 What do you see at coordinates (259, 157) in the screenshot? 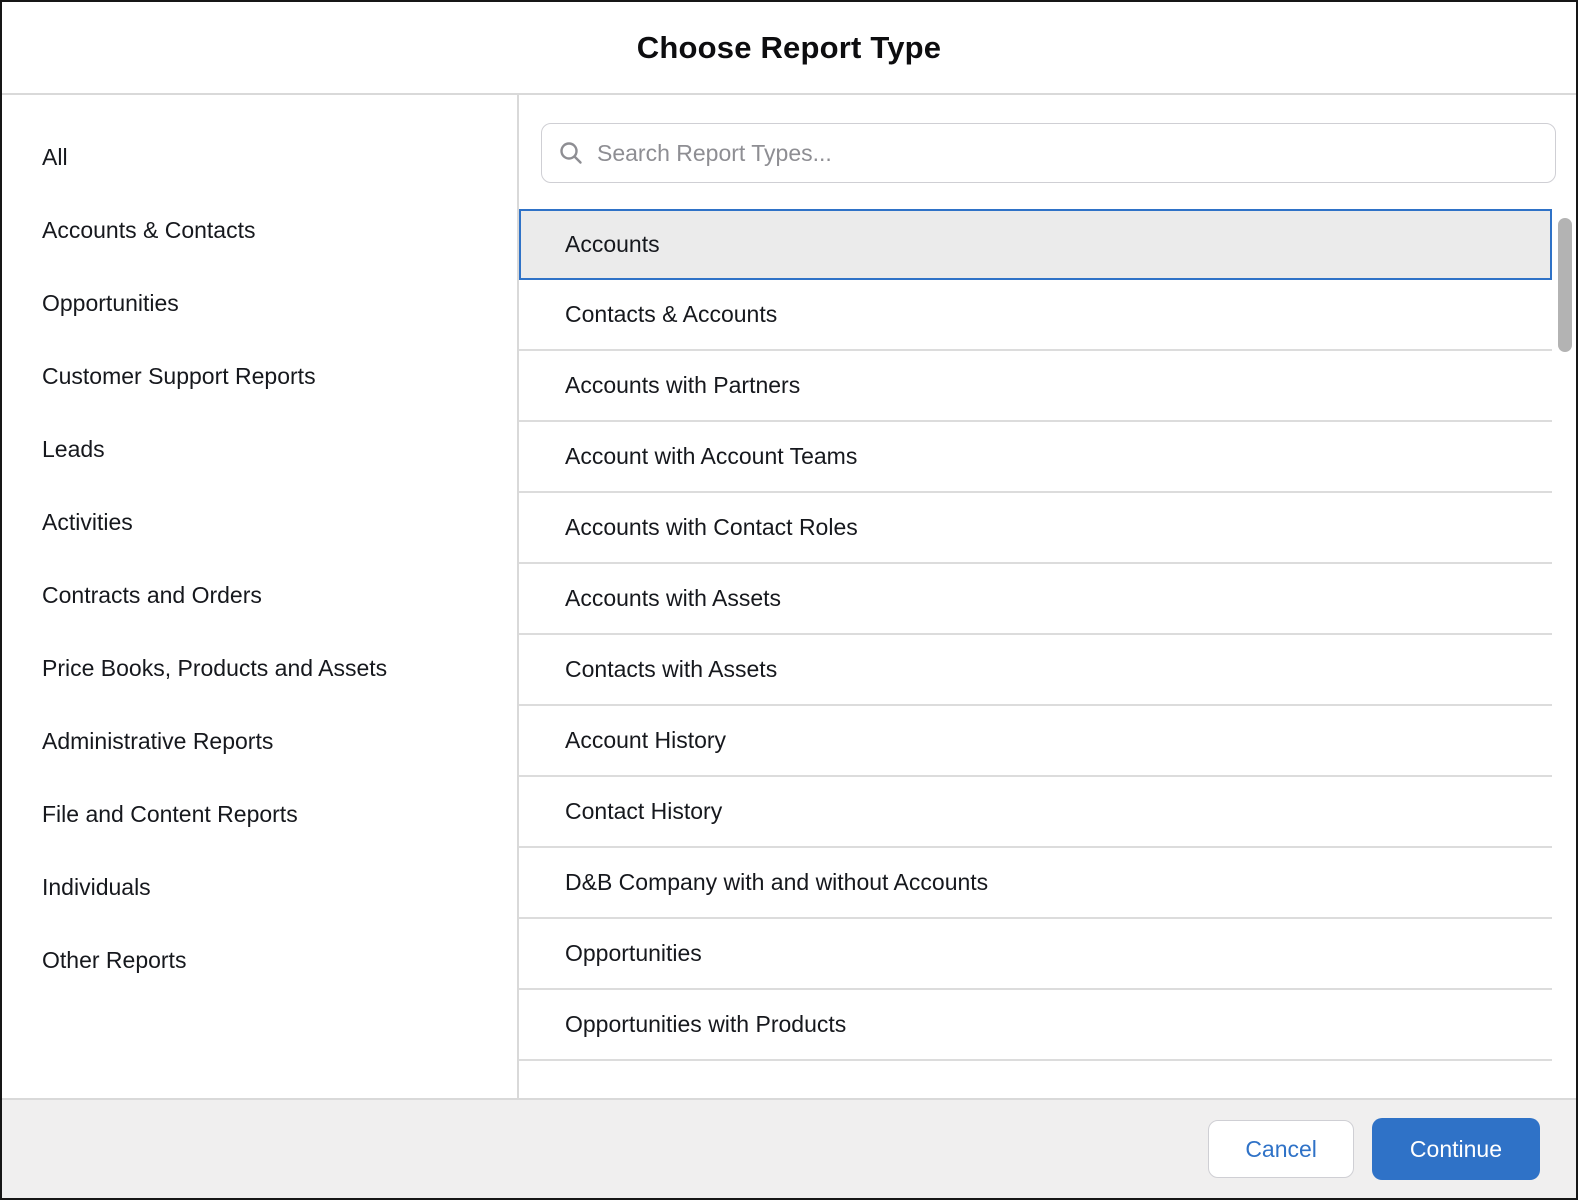
I see `sidebar-item-all: All` at bounding box center [259, 157].